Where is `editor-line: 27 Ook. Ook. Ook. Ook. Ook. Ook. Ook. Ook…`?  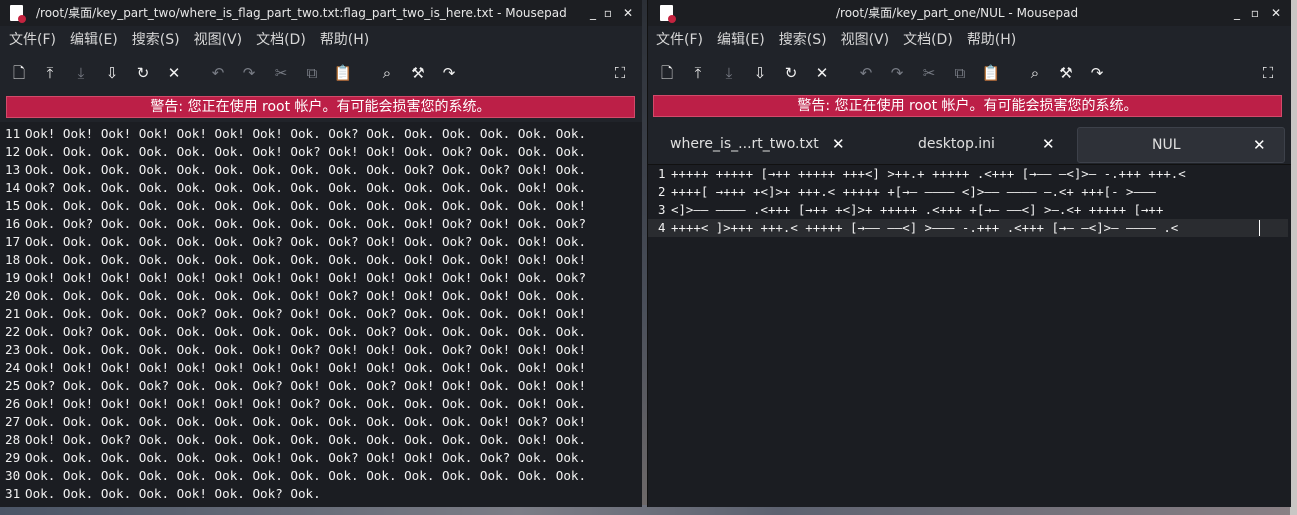 editor-line: 27 Ook. Ook. Ook. Ook. Ook. Ook. Ook. Ook… is located at coordinates (295, 422).